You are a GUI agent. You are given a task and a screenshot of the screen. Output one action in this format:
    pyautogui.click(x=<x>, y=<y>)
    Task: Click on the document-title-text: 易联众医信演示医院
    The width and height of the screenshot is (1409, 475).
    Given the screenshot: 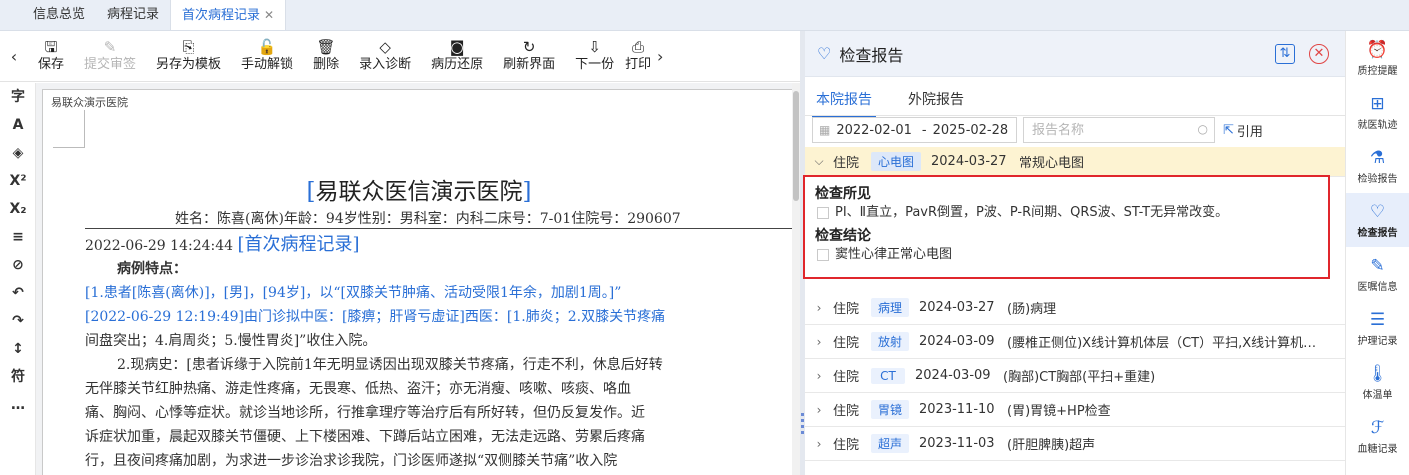 What is the action you would take?
    pyautogui.click(x=419, y=192)
    